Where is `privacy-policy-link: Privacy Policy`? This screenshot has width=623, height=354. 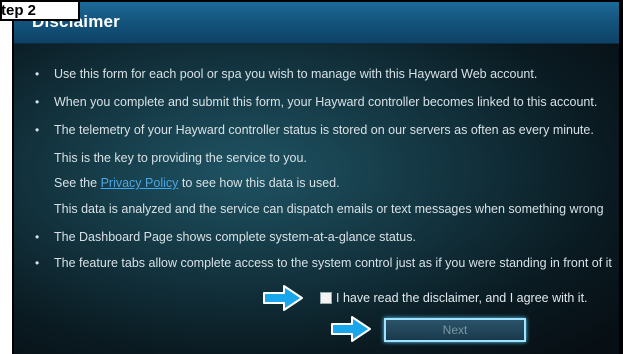 privacy-policy-link: Privacy Policy is located at coordinates (140, 183).